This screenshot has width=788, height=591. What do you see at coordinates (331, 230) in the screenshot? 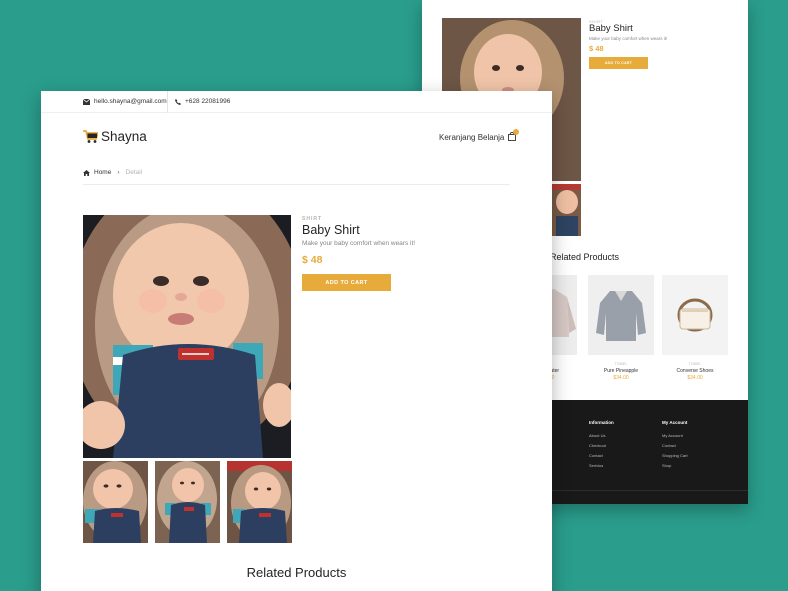
I see `product-title: Baby Shirt` at bounding box center [331, 230].